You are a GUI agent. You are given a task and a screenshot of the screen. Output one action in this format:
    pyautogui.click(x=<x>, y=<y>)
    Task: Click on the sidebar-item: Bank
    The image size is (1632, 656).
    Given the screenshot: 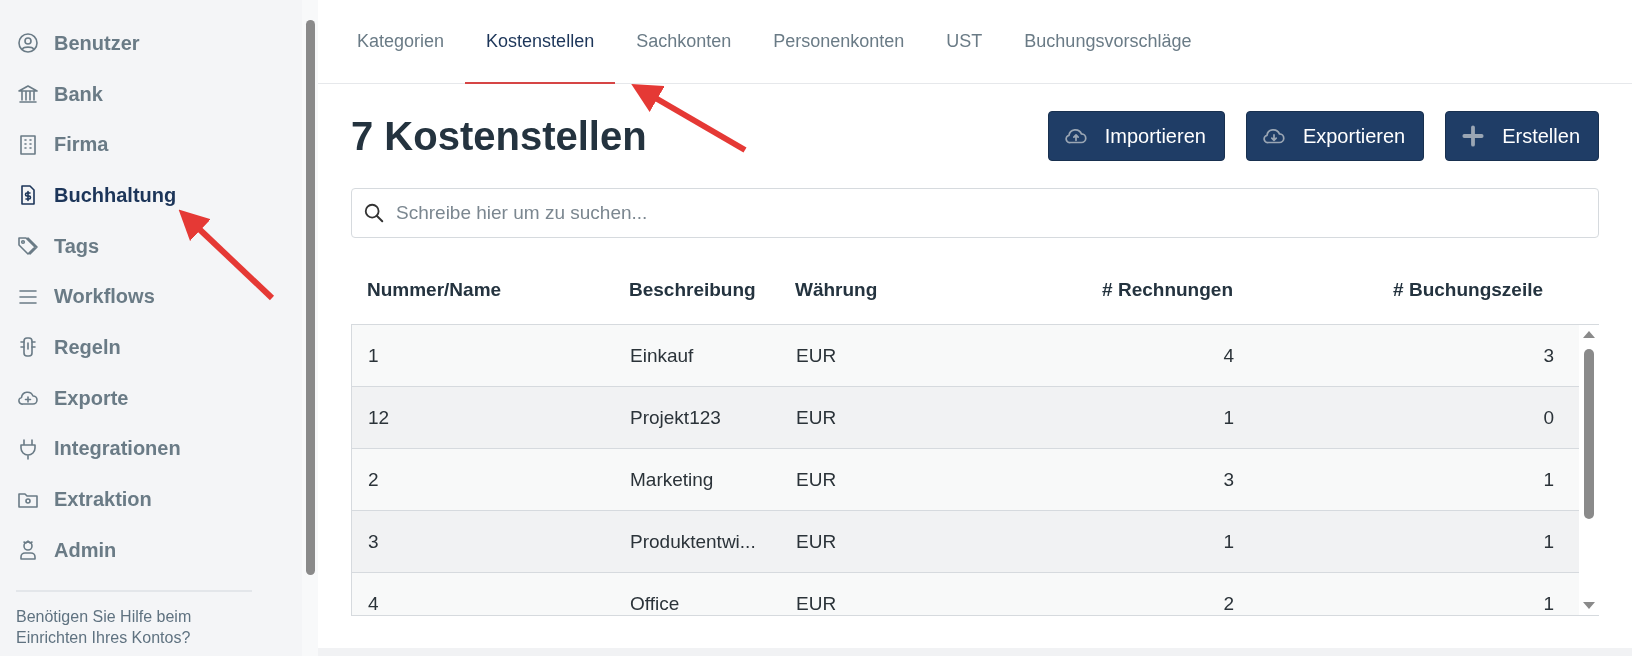 What is the action you would take?
    pyautogui.click(x=59, y=94)
    